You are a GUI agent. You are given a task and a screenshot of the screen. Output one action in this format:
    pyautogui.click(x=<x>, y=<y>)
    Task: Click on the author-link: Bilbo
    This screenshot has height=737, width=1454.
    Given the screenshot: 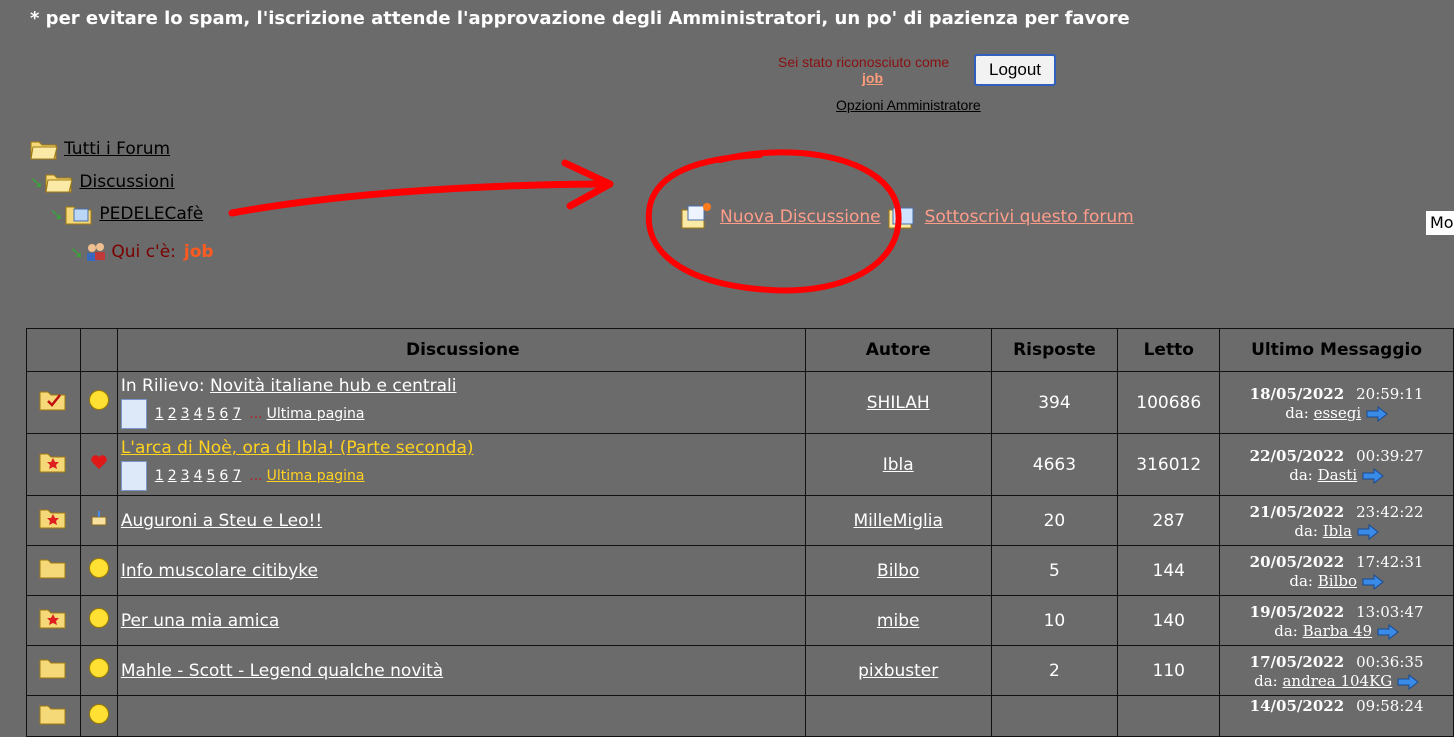 What is the action you would take?
    pyautogui.click(x=898, y=571)
    